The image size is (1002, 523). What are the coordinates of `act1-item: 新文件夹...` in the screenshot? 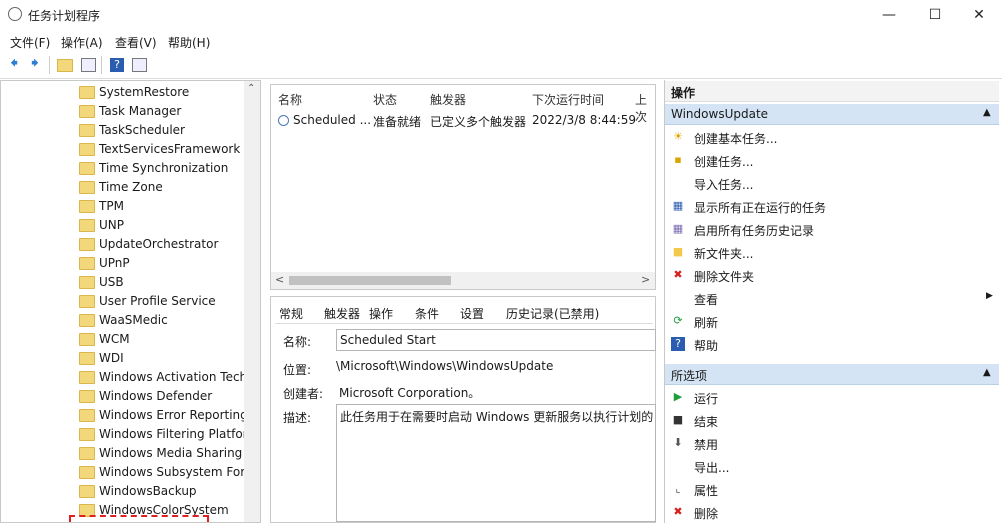 It's located at (723, 253).